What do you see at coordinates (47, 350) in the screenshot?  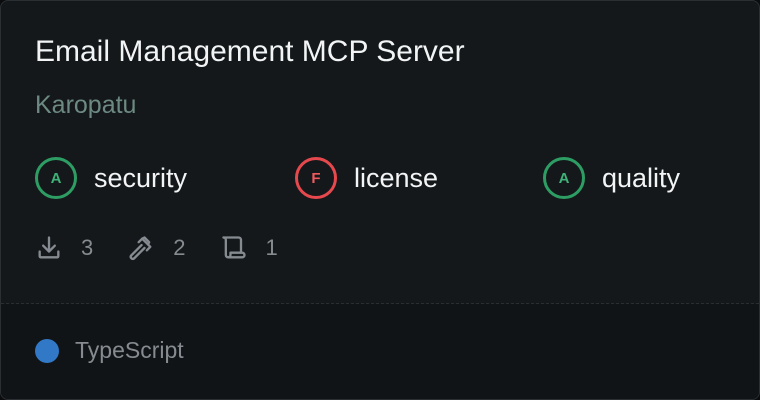 I see `language-color-dot` at bounding box center [47, 350].